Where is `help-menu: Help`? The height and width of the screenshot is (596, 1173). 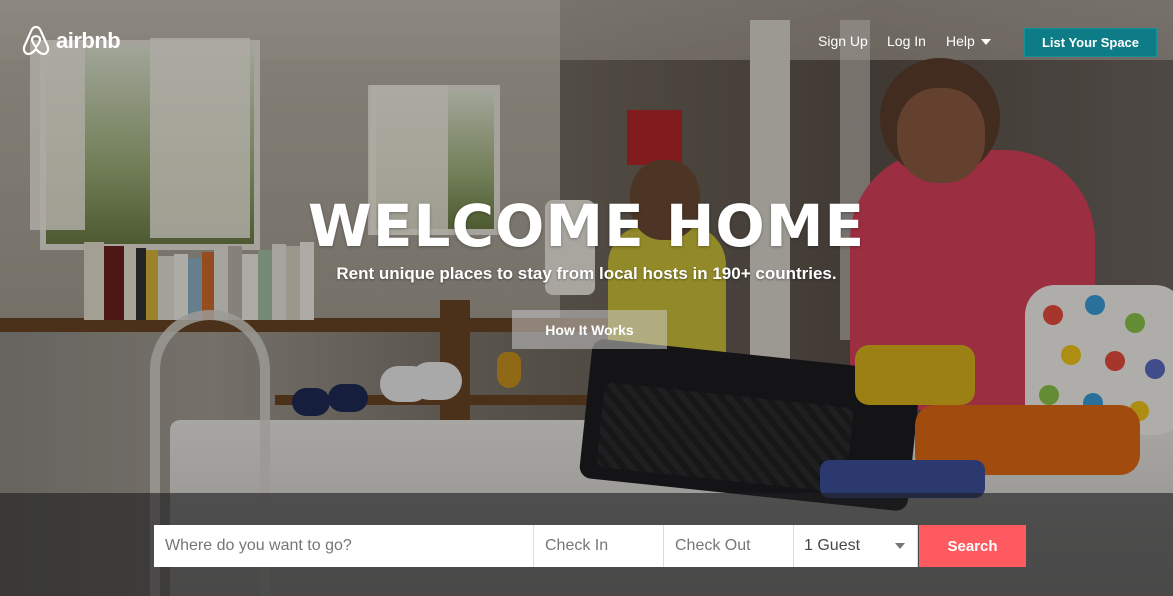 help-menu: Help is located at coordinates (968, 41).